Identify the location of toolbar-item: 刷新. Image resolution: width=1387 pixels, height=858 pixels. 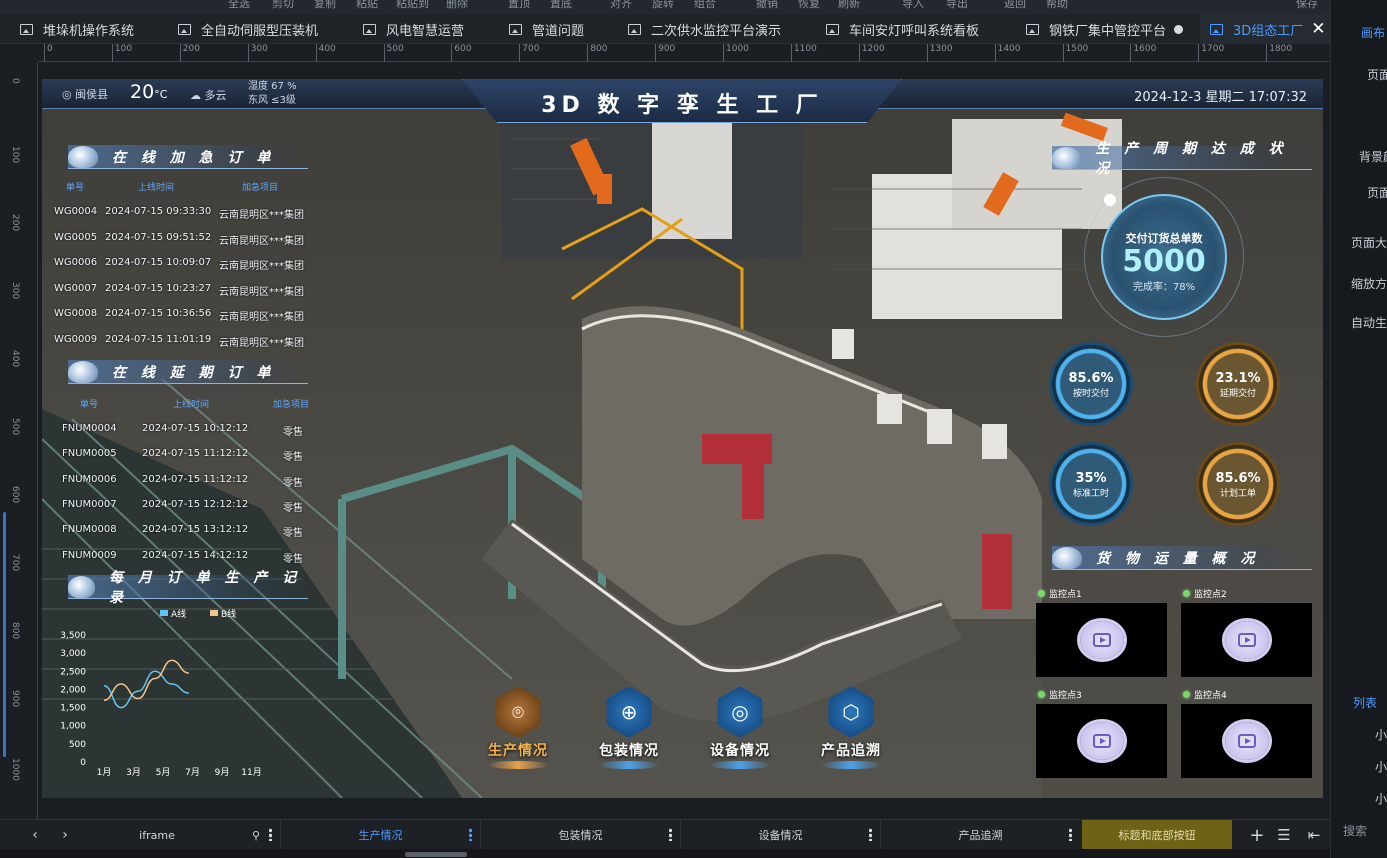
(849, 5).